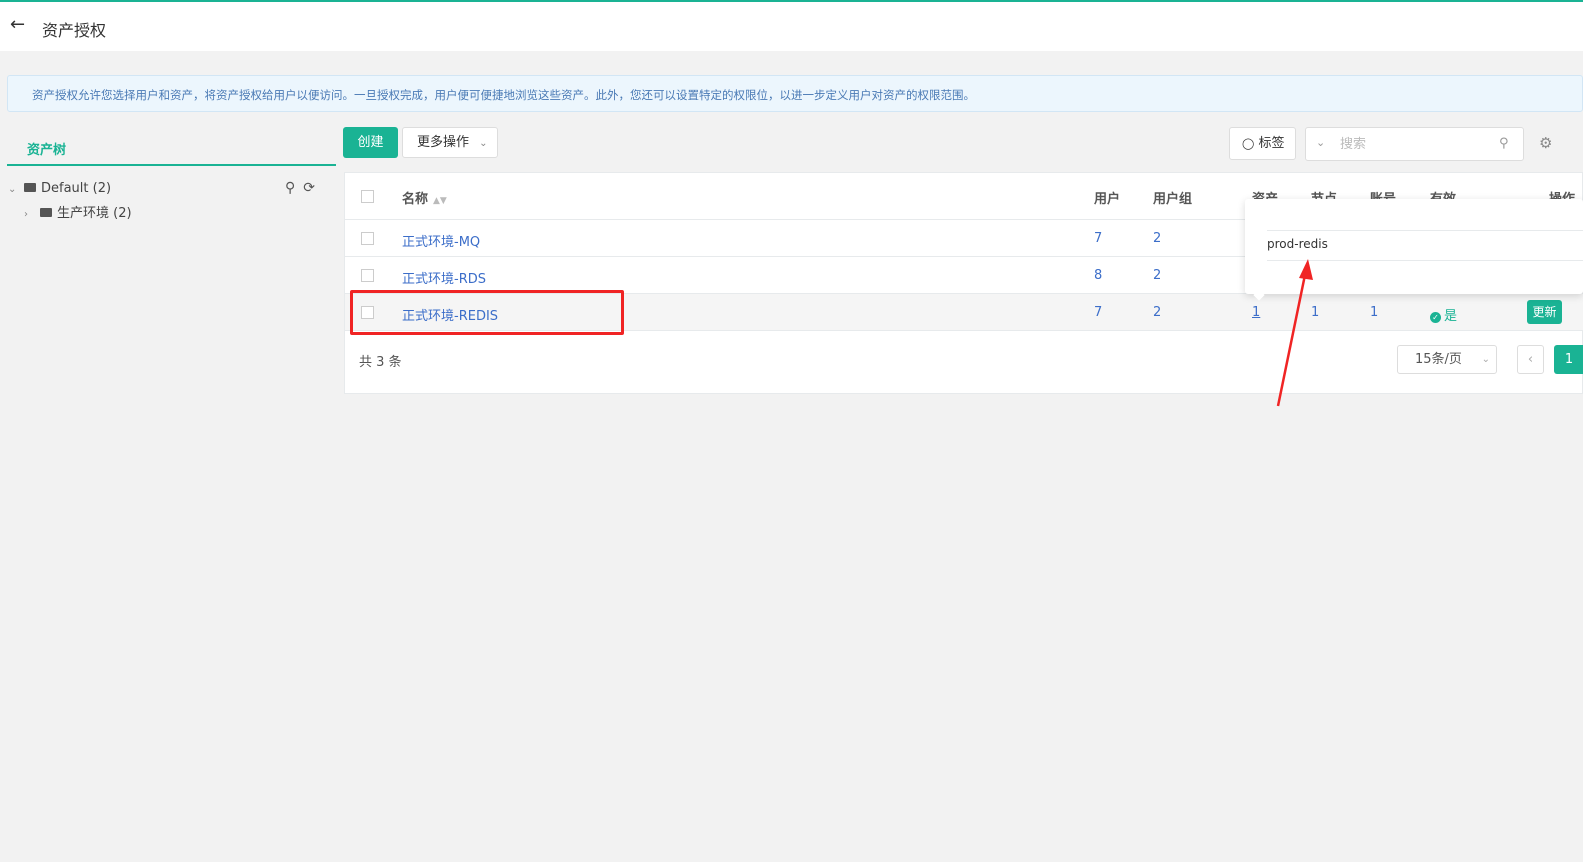 This screenshot has height=862, width=1583. I want to click on chevron-left-icon: ‹, so click(1530, 359).